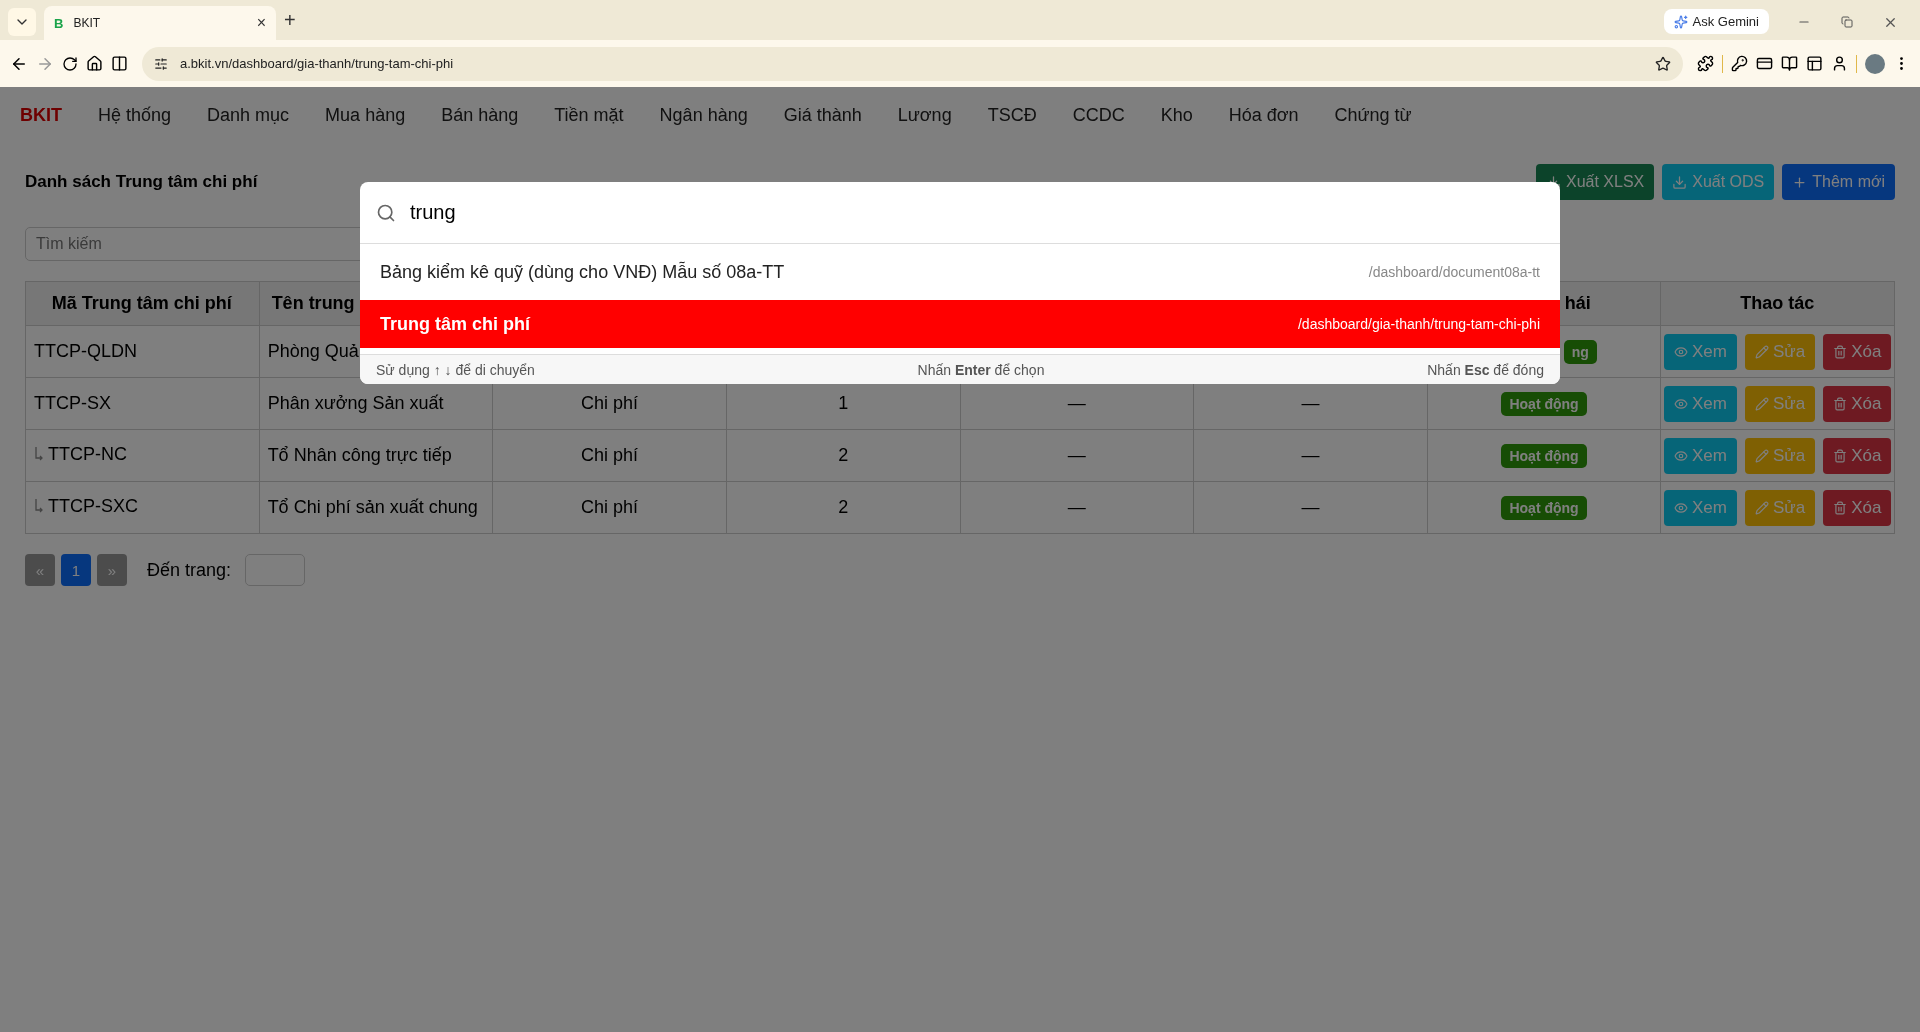 The height and width of the screenshot is (1032, 1920). What do you see at coordinates (80, 454) in the screenshot?
I see `table-cell: TTCP-NC` at bounding box center [80, 454].